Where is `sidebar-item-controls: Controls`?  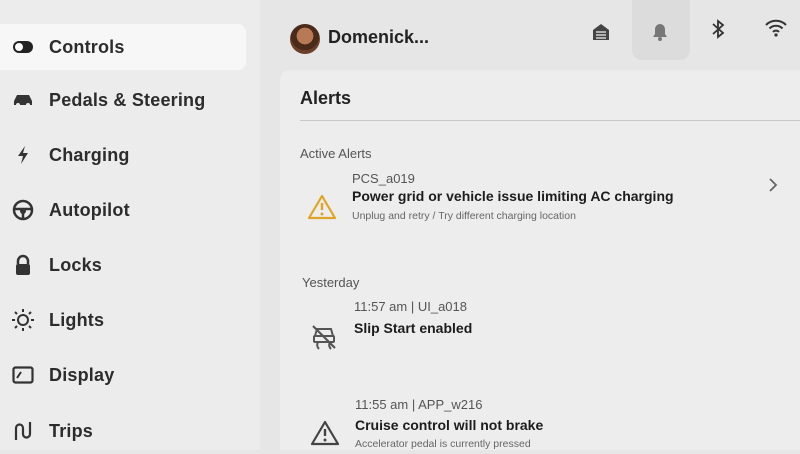
sidebar-item-controls: Controls is located at coordinates (123, 47).